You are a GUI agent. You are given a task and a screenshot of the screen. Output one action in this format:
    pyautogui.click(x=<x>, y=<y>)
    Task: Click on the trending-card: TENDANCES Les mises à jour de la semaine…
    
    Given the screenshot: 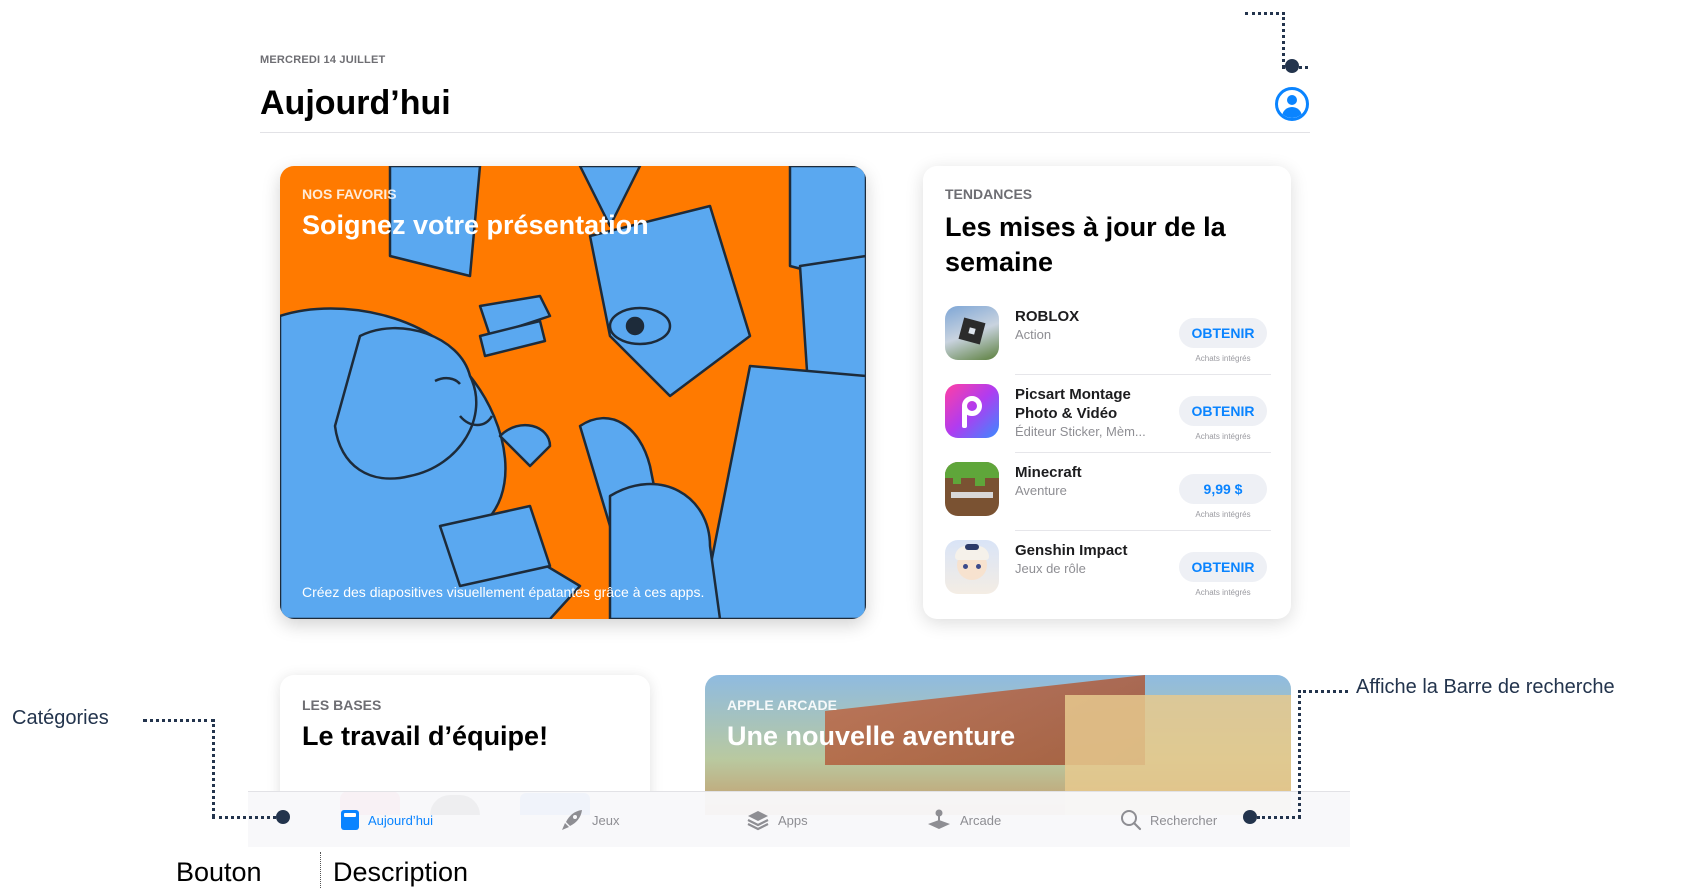 What is the action you would take?
    pyautogui.click(x=1107, y=392)
    